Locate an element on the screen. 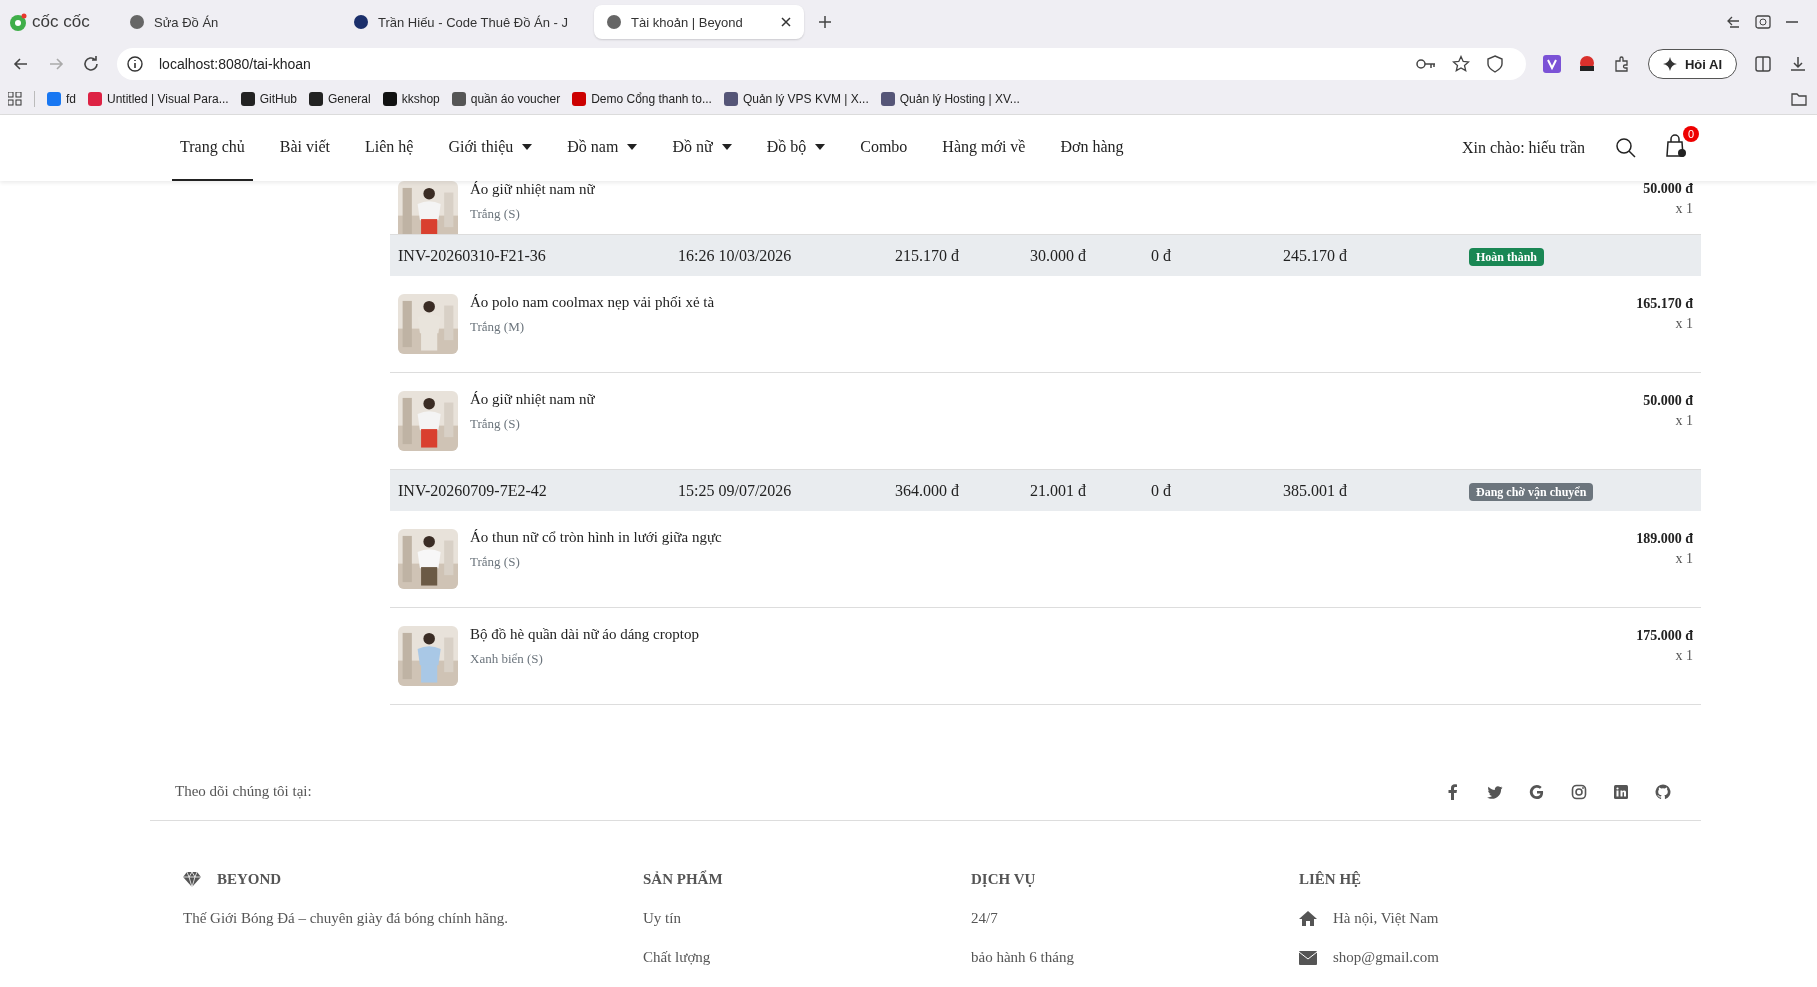  product-name: Áo polo nam coolmax nẹp vải phối xẻ tà is located at coordinates (592, 302).